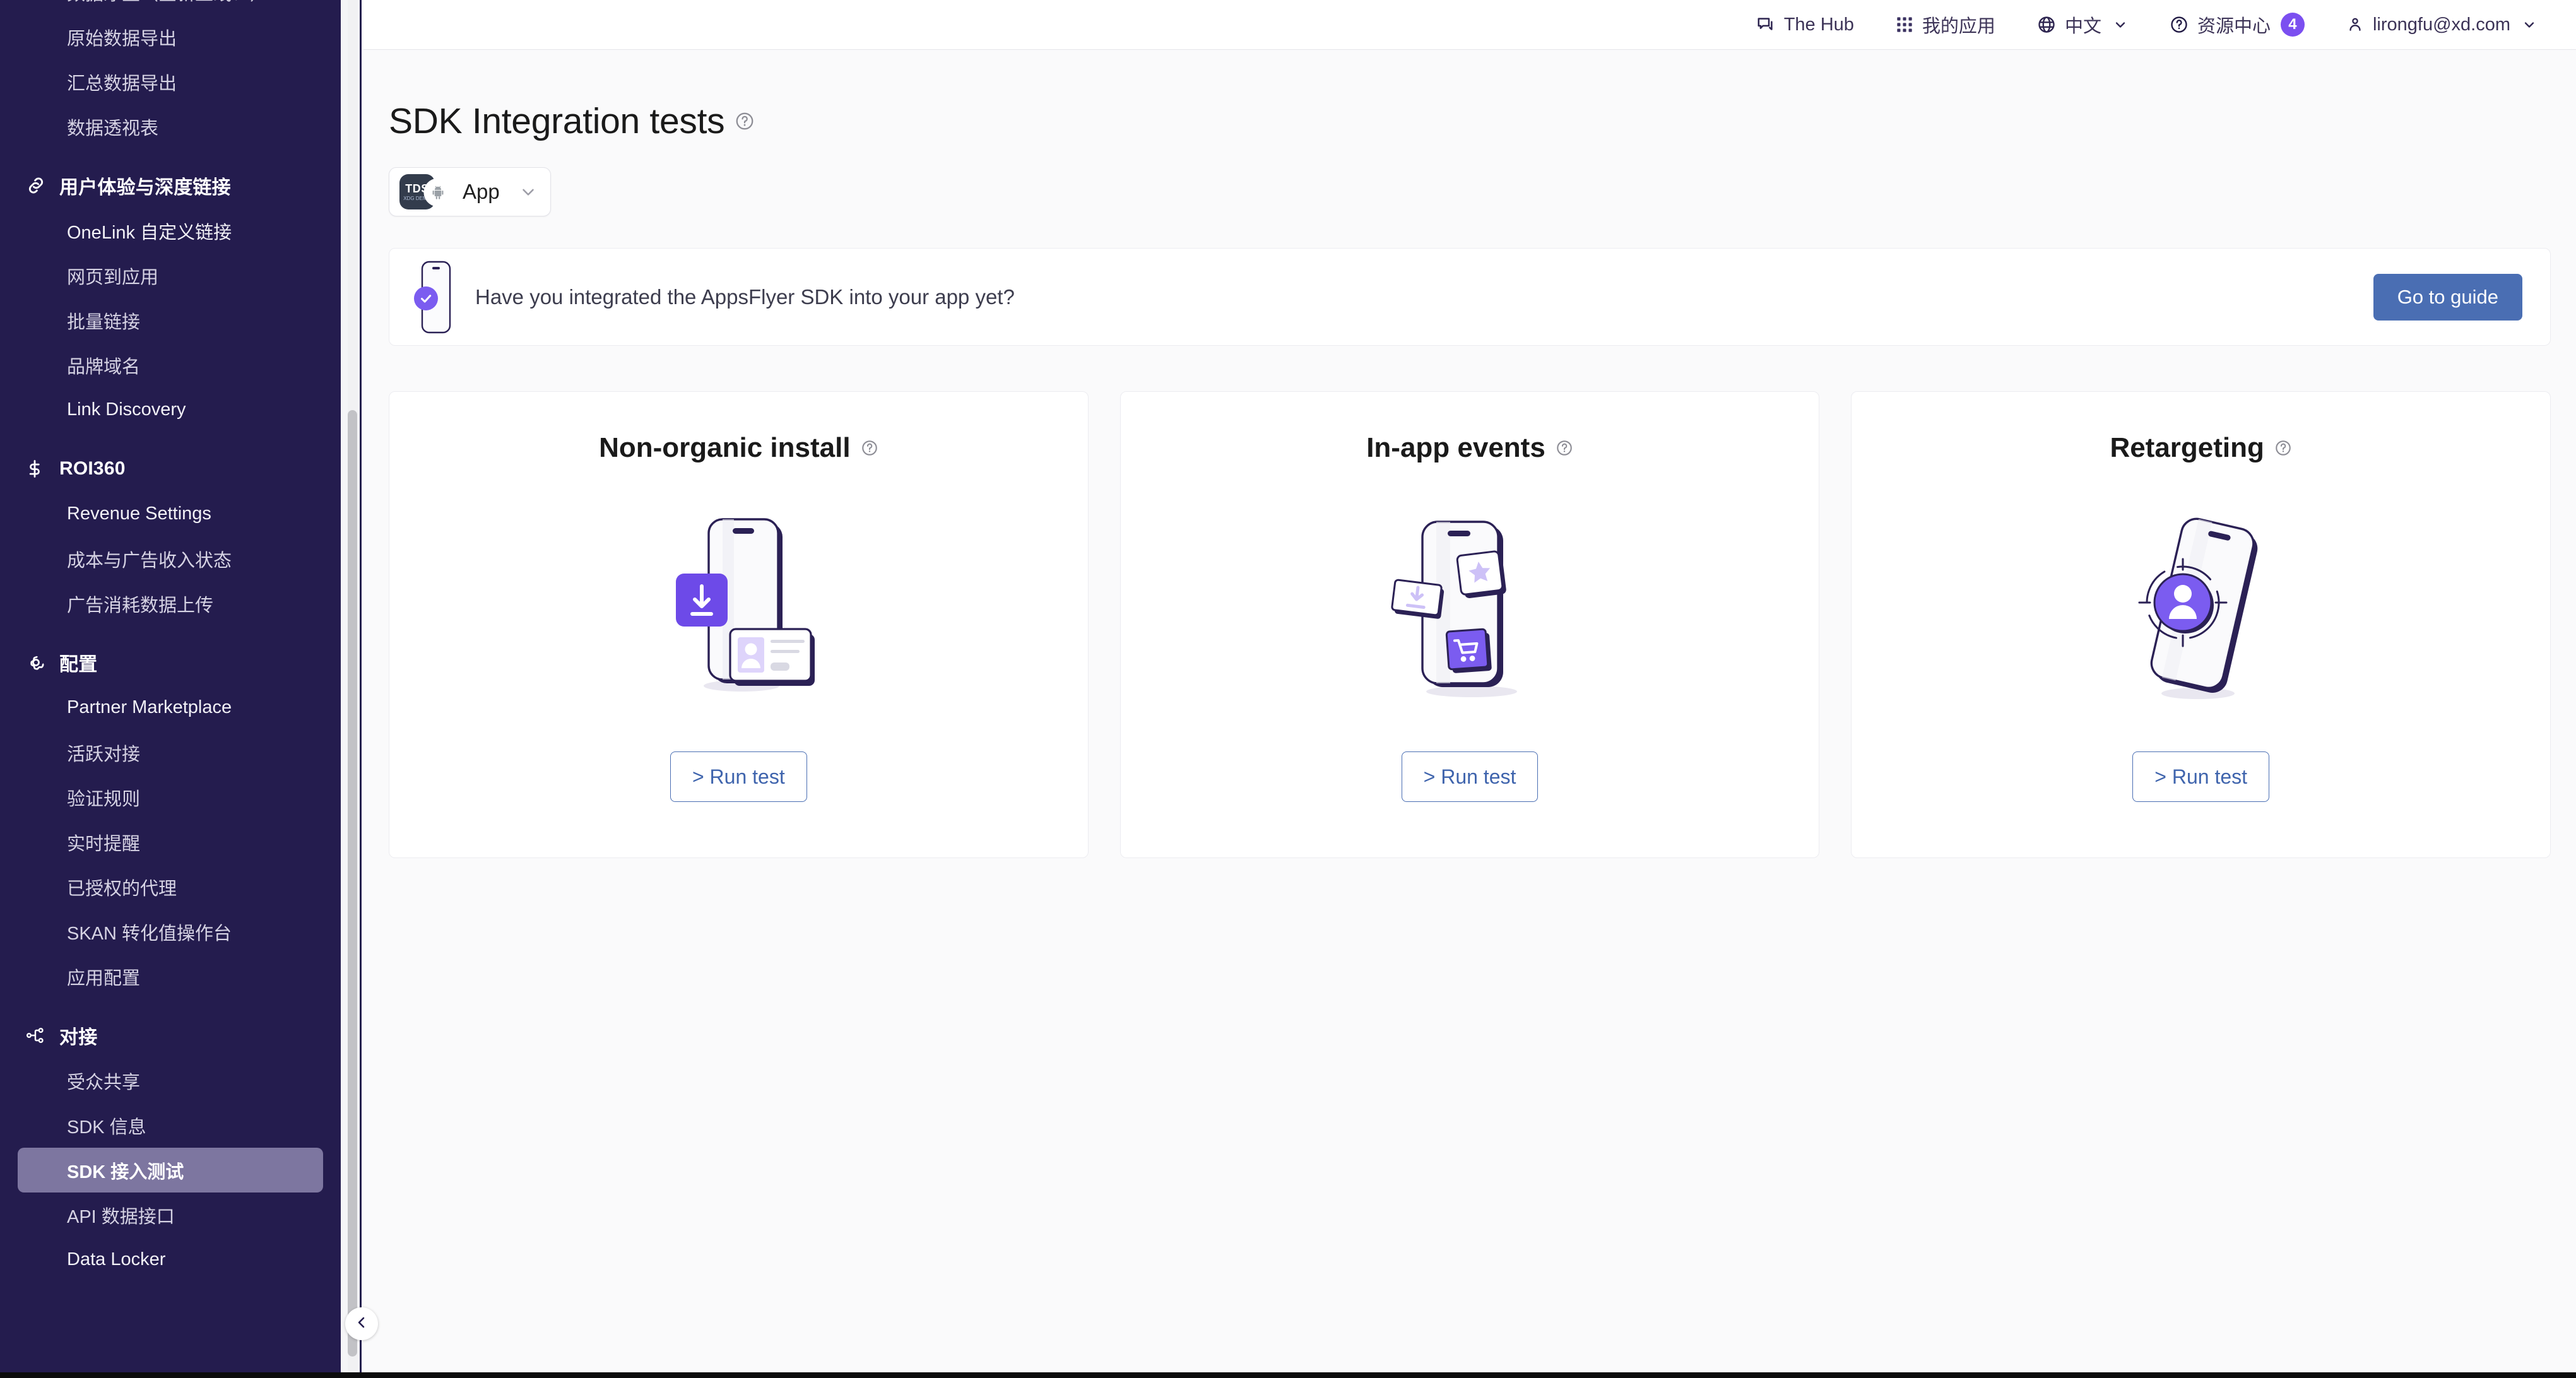 The width and height of the screenshot is (2576, 1378). Describe the element at coordinates (104, 978) in the screenshot. I see `sidebar-item-label: 应用配置` at that location.